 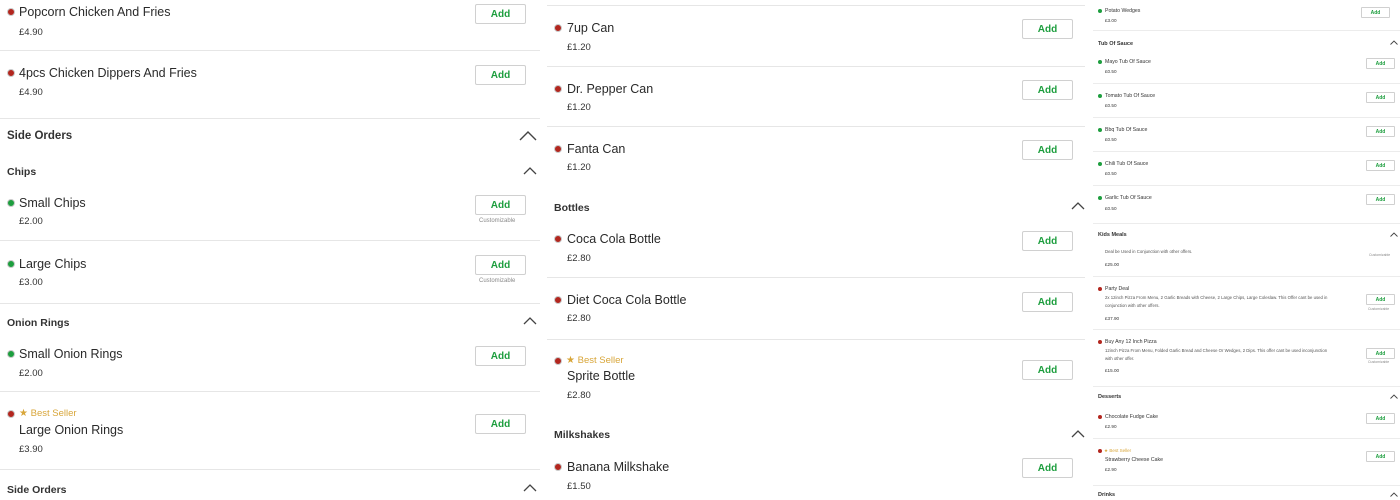 I want to click on subsection-header-drinks: Drinks, so click(x=1246, y=493).